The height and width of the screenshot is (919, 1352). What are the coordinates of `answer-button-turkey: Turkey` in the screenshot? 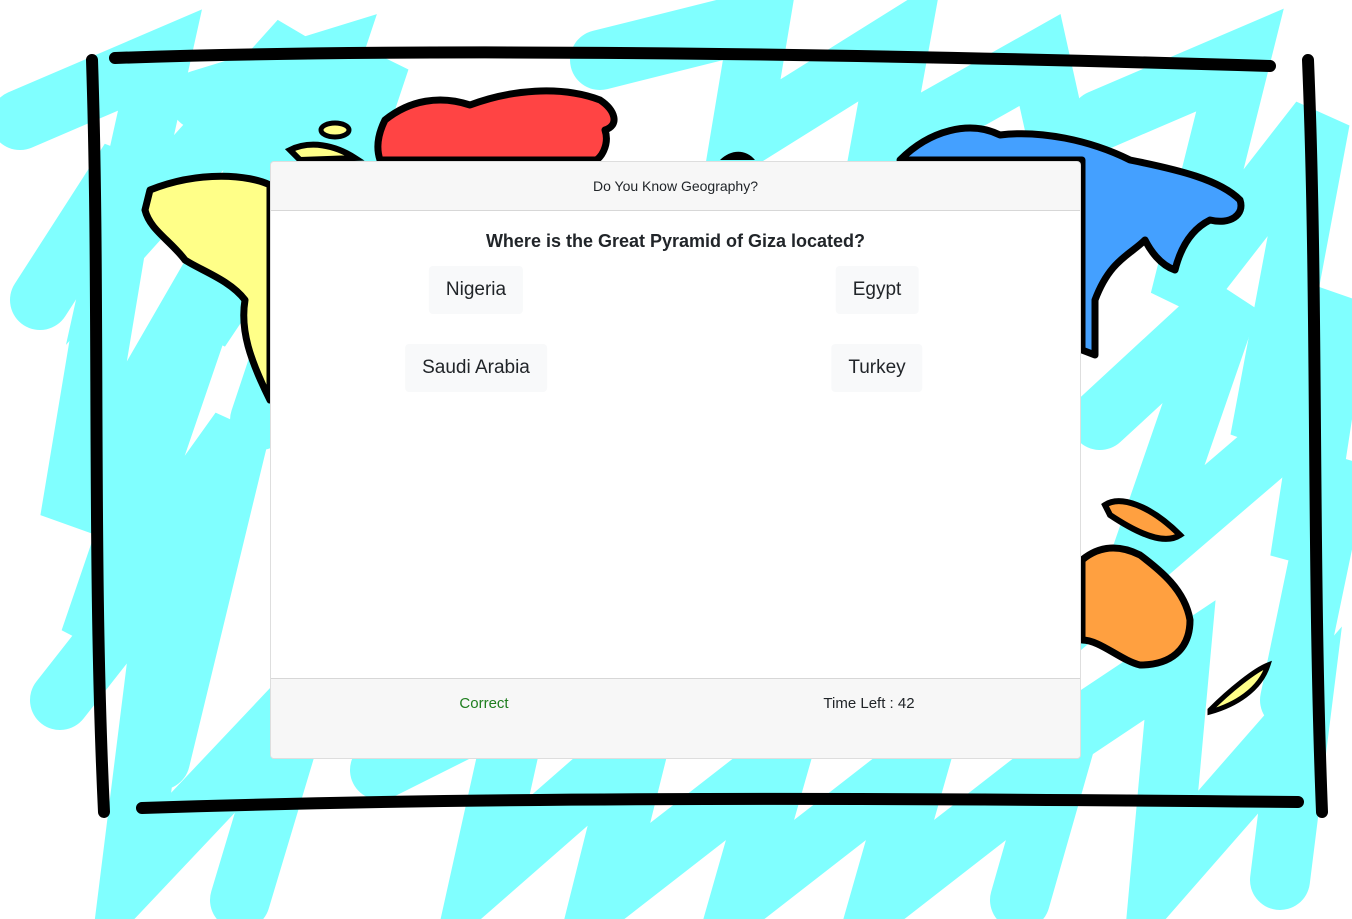 It's located at (877, 368).